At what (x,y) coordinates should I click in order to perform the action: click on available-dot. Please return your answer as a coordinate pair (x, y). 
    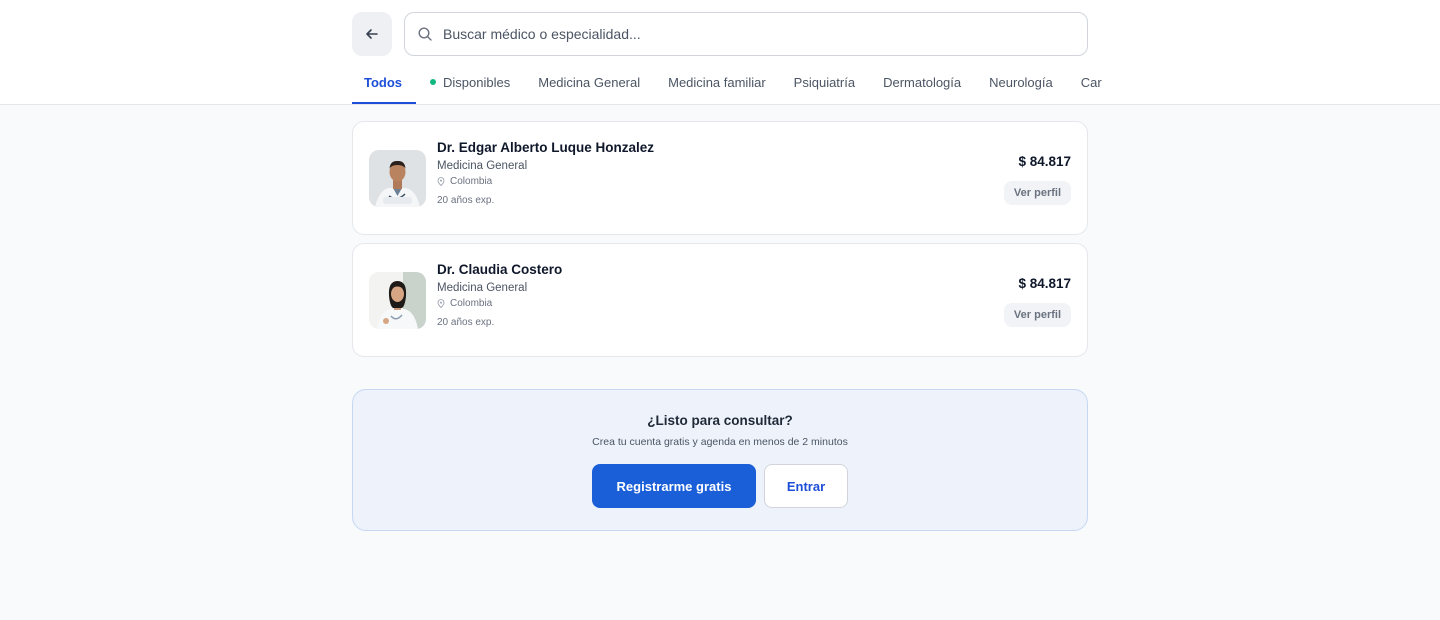
    Looking at the image, I should click on (433, 82).